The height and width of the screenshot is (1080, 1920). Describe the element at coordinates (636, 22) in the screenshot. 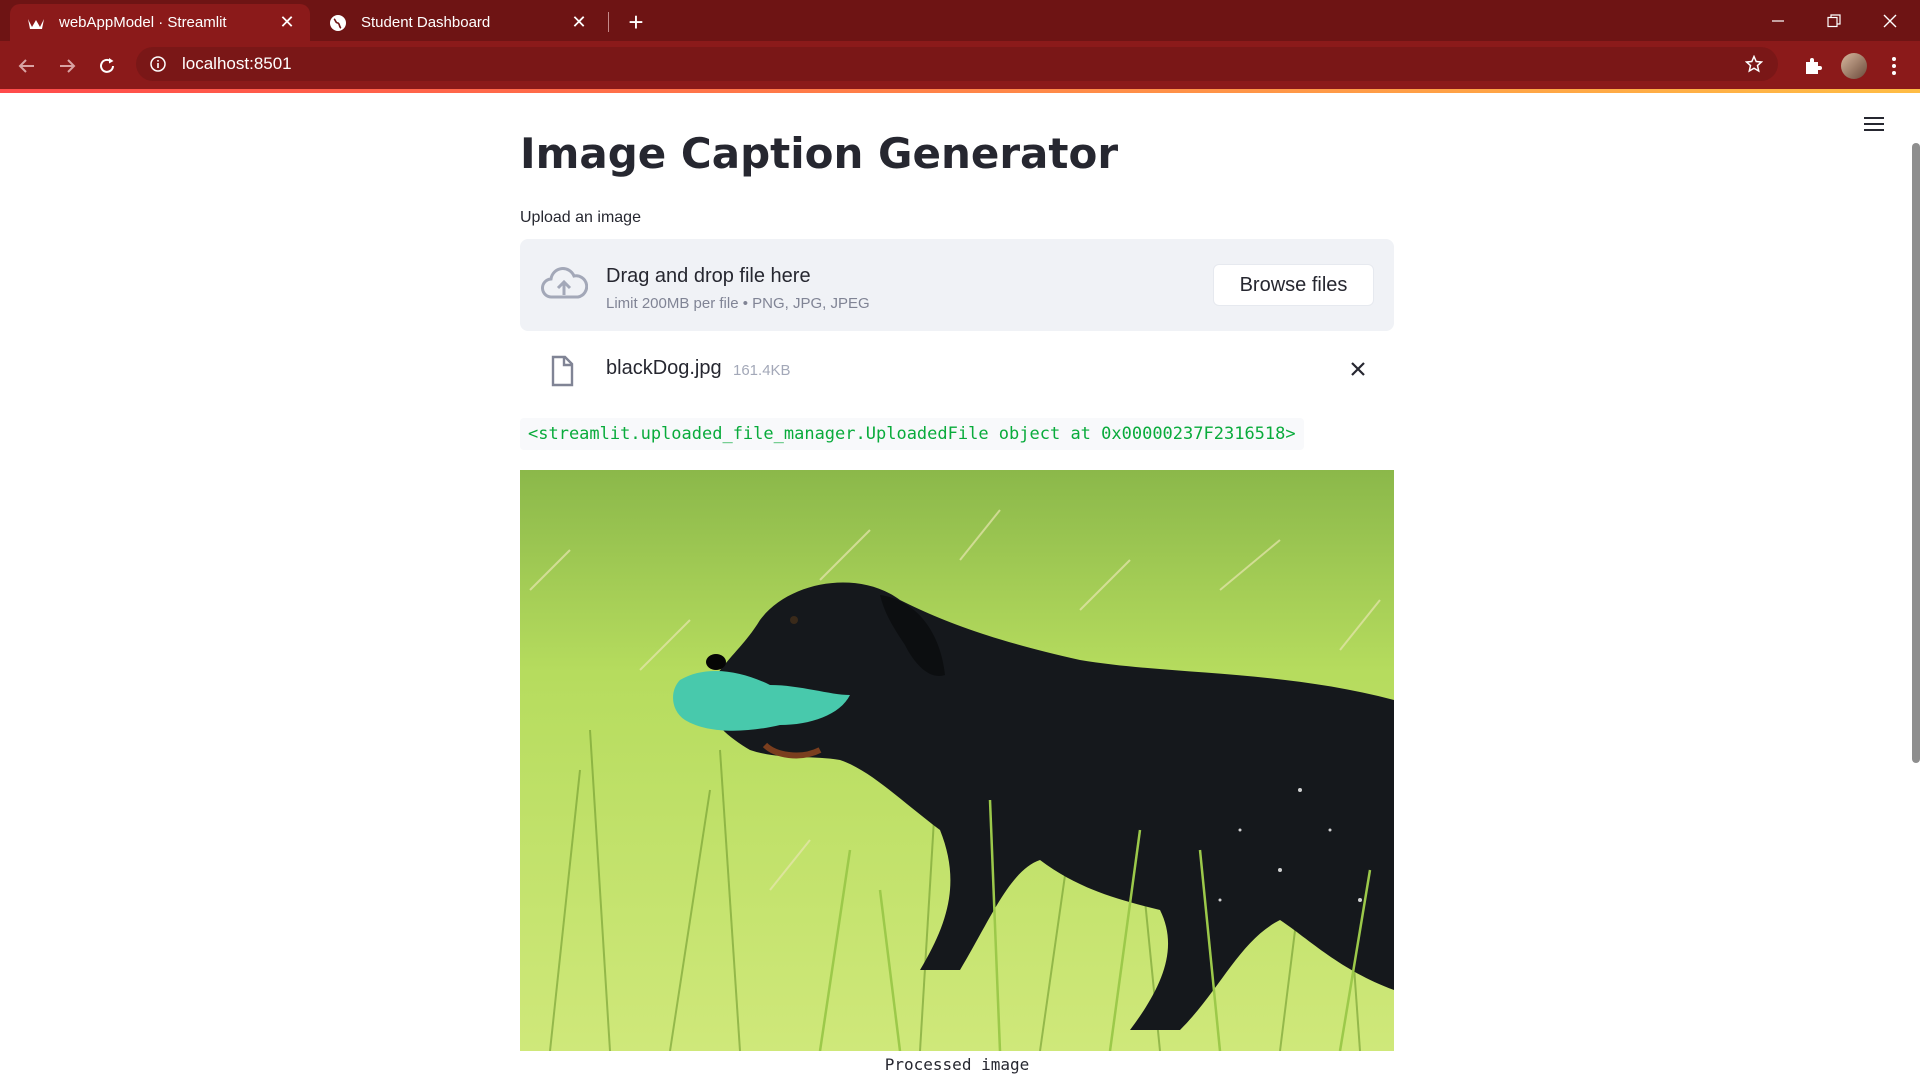

I see `new-tab-icon: +` at that location.